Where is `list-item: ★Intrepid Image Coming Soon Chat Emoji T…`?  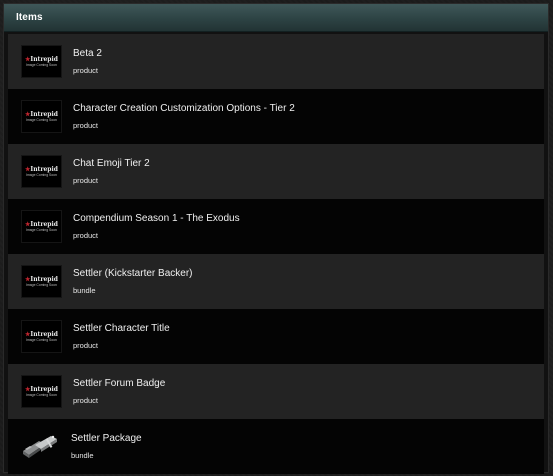
list-item: ★Intrepid Image Coming Soon Chat Emoji T… is located at coordinates (276, 171).